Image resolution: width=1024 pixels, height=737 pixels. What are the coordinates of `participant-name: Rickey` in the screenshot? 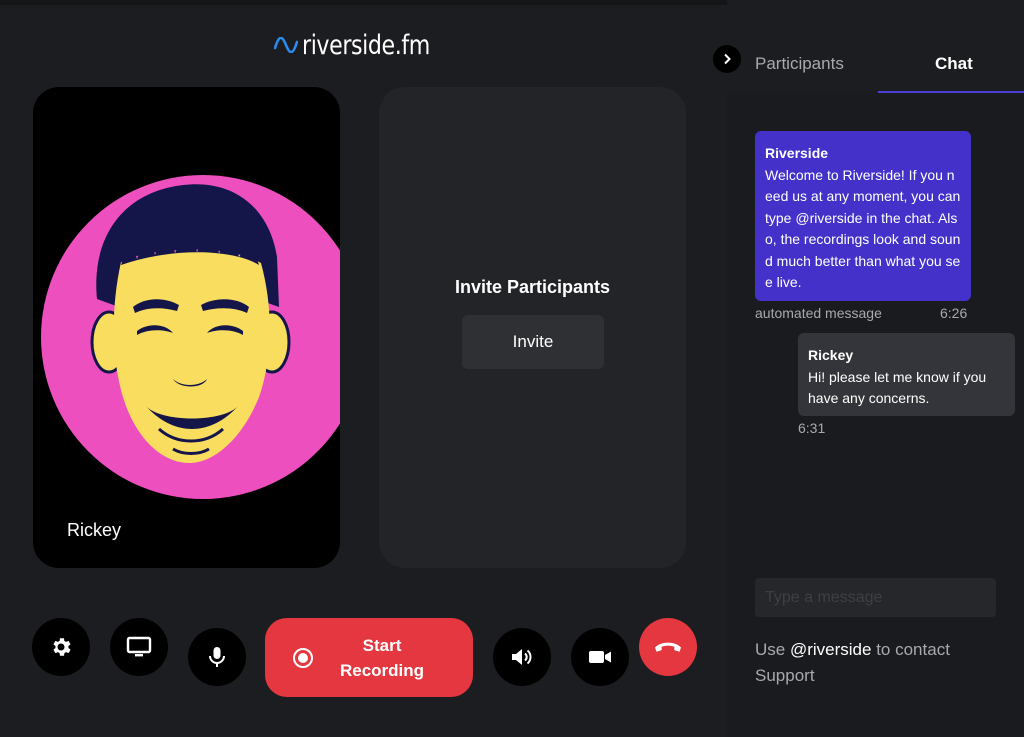 It's located at (94, 530).